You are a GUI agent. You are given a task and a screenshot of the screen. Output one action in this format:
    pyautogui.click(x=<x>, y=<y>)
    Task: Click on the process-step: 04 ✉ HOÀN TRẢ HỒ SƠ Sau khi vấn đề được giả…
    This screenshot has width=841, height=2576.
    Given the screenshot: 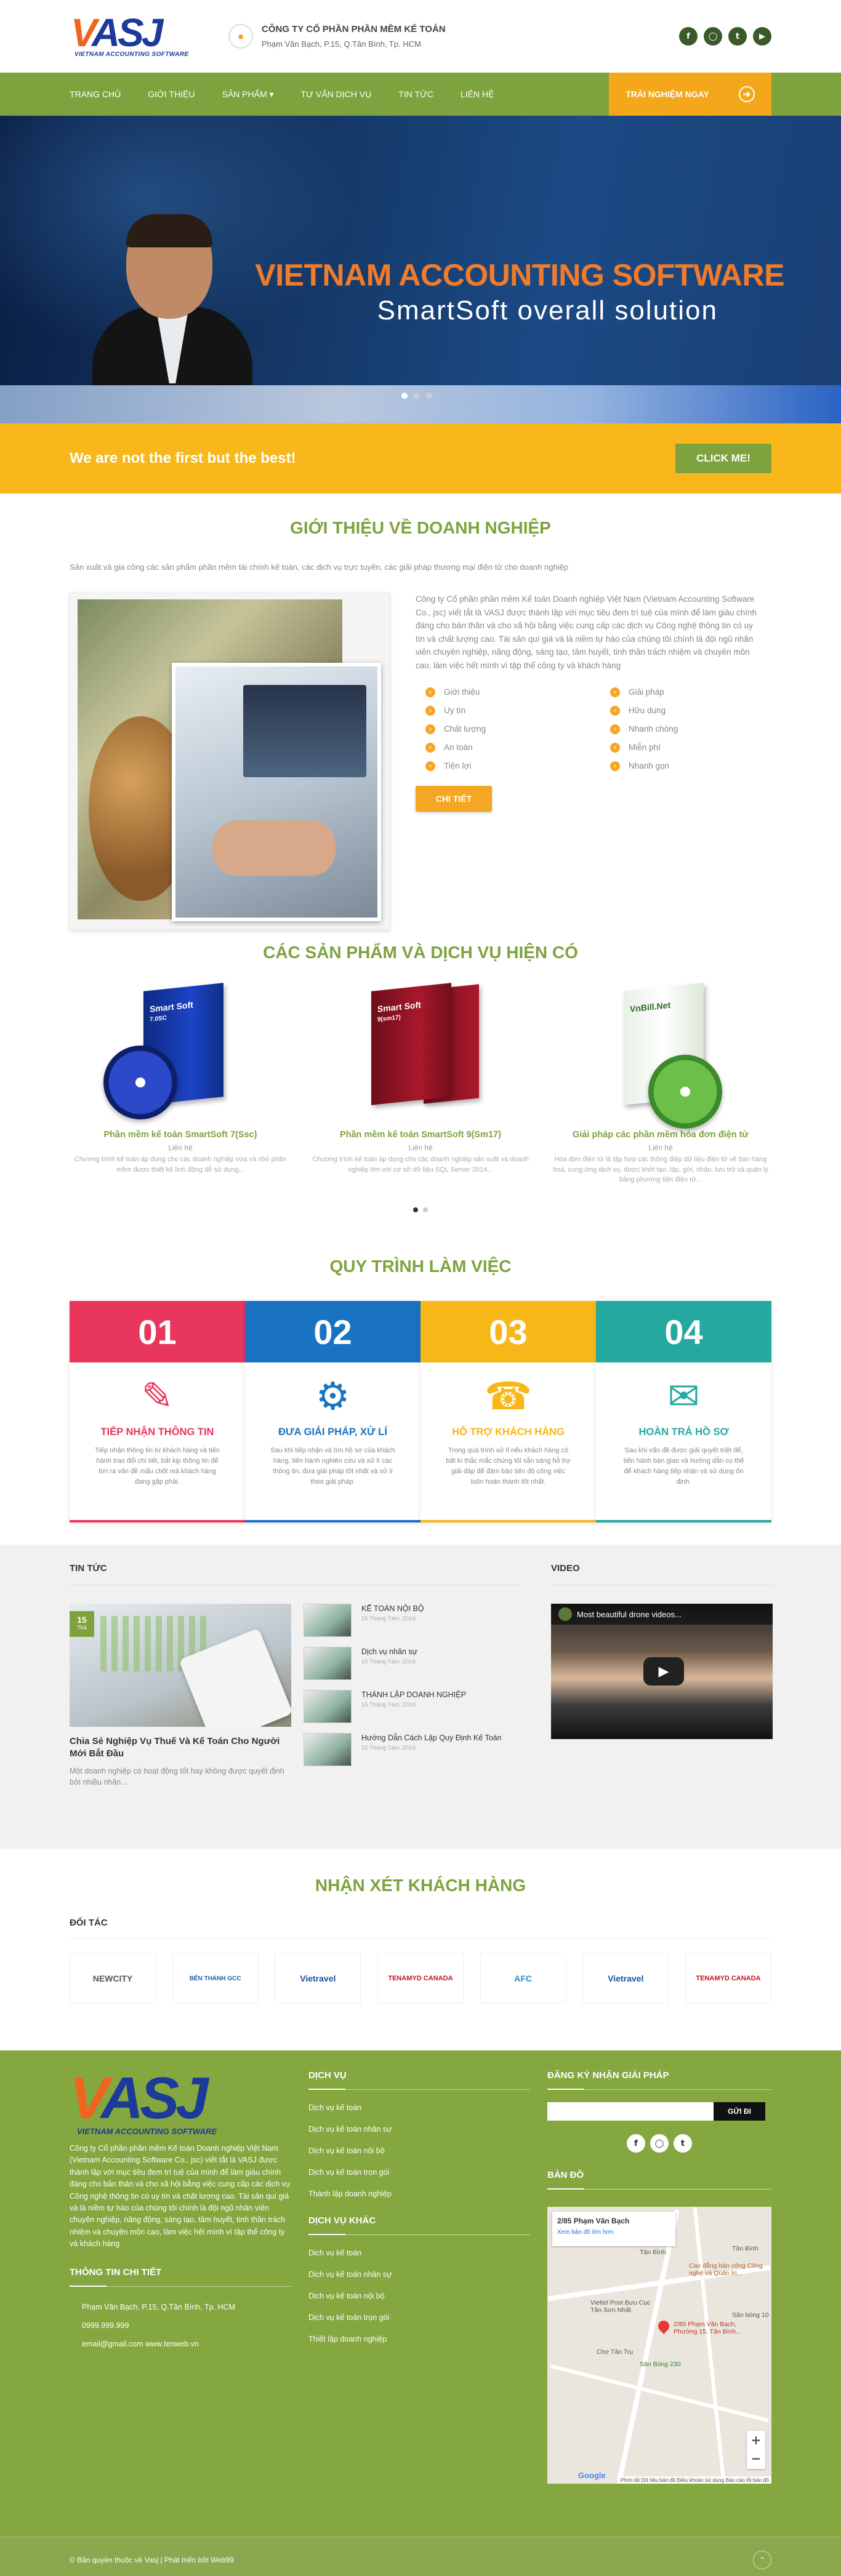 What is the action you would take?
    pyautogui.click(x=683, y=1411)
    